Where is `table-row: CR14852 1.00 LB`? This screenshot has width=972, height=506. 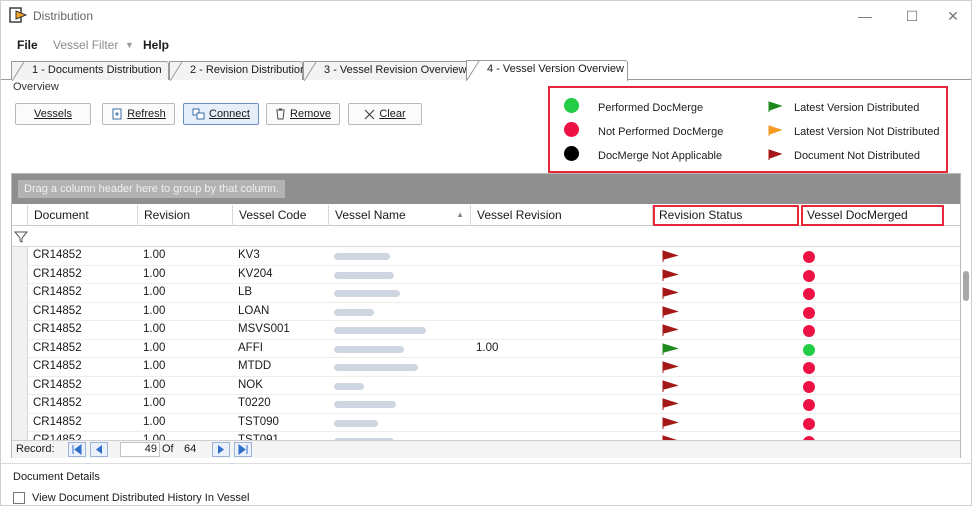 table-row: CR14852 1.00 LB is located at coordinates (486, 293).